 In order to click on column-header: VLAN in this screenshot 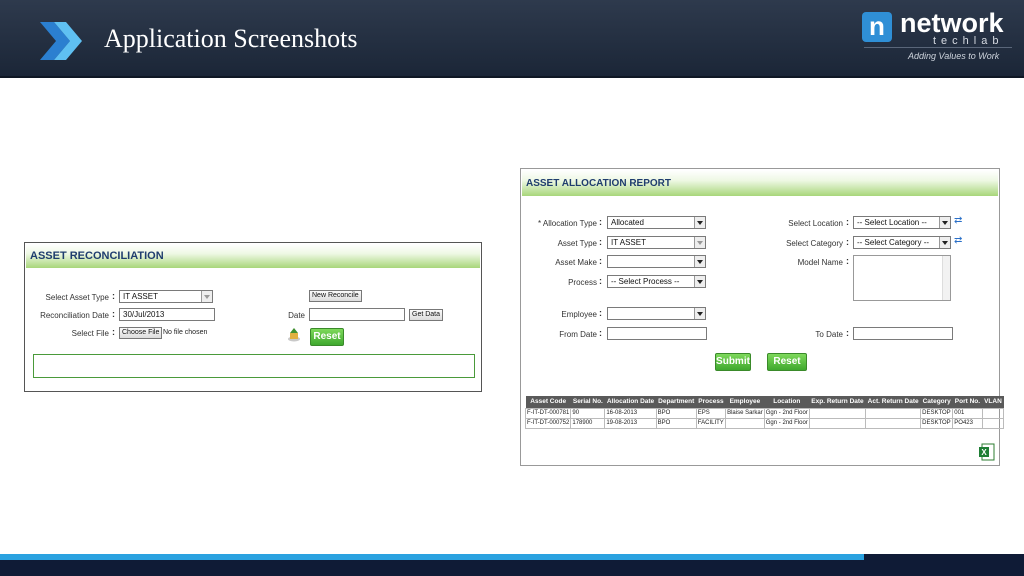, I will do `click(993, 402)`.